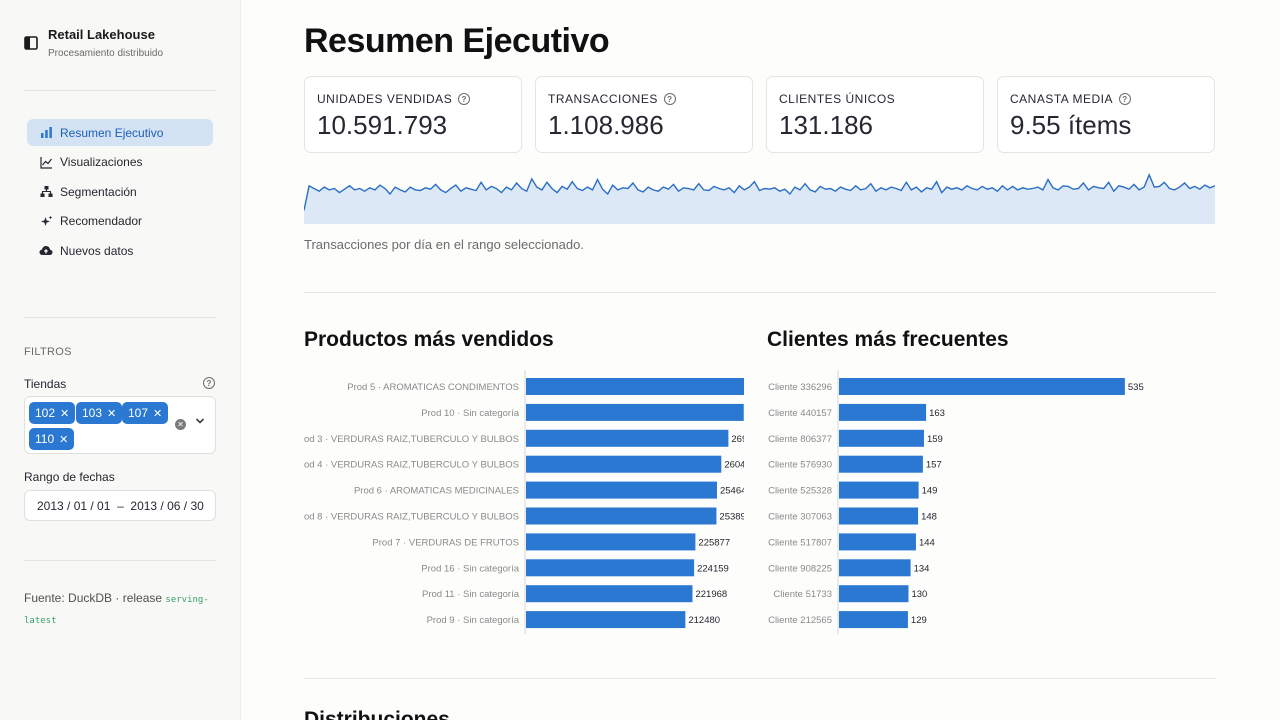  What do you see at coordinates (919, 620) in the screenshot?
I see `client-value-label: 129` at bounding box center [919, 620].